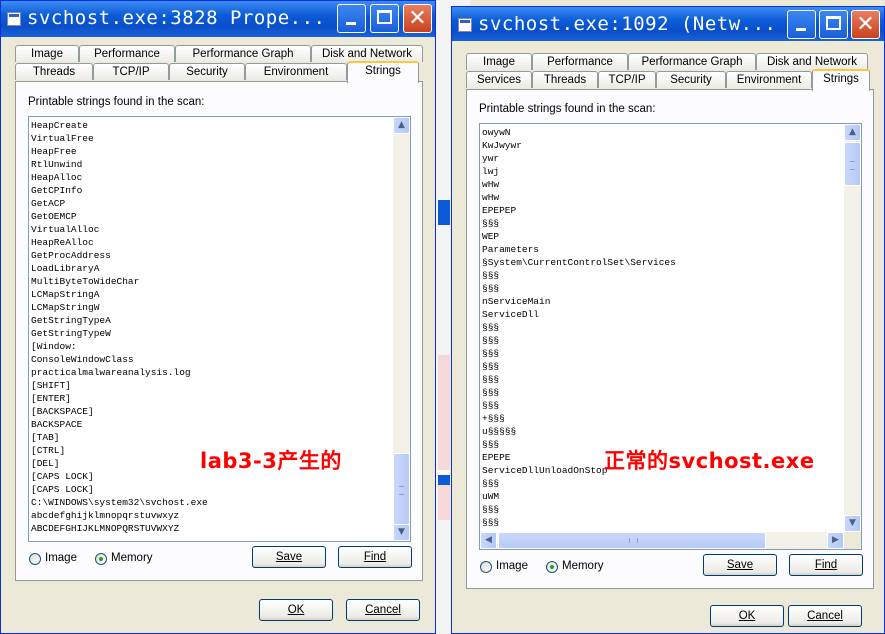 This screenshot has width=885, height=634. What do you see at coordinates (119, 463) in the screenshot?
I see `string-item: [DEL]` at bounding box center [119, 463].